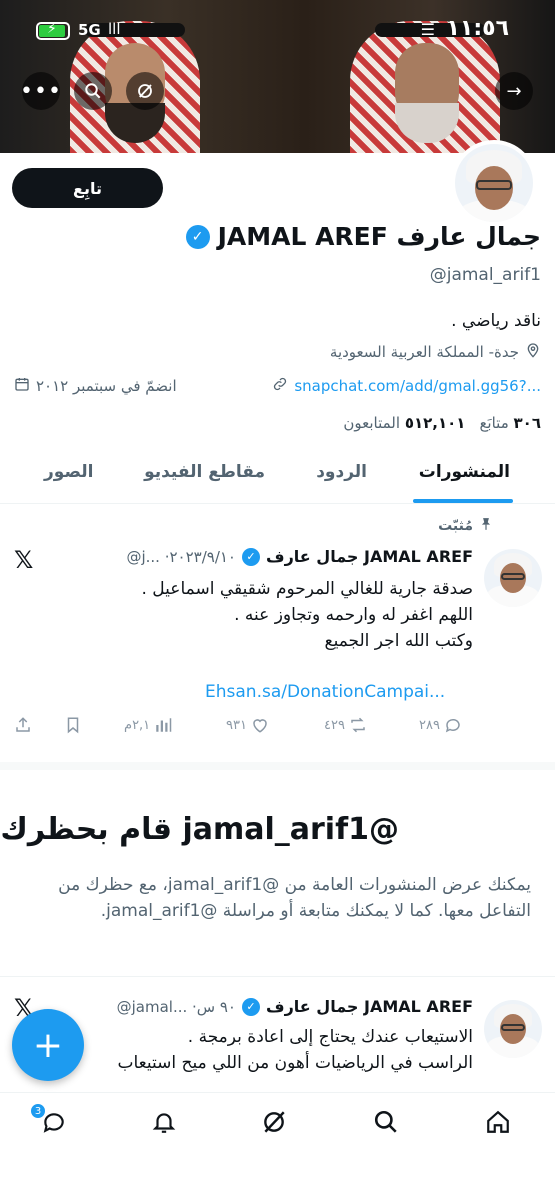 This screenshot has height=1200, width=555. Describe the element at coordinates (277, 478) in the screenshot. I see `profile-tabs: المنشورات الردود مقاطع الفيديو الصور` at that location.